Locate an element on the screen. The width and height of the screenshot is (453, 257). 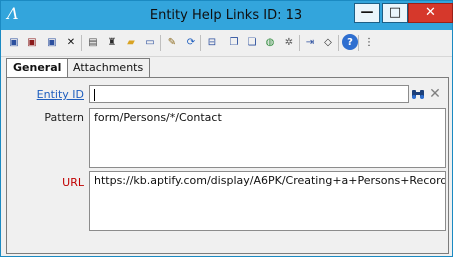
help-icon: ? is located at coordinates (350, 42).